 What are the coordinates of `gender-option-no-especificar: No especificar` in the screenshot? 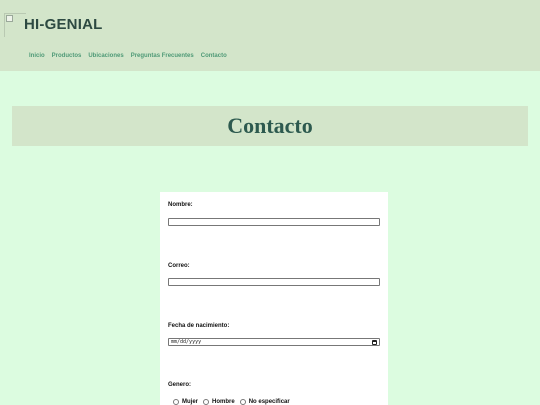 It's located at (264, 402).